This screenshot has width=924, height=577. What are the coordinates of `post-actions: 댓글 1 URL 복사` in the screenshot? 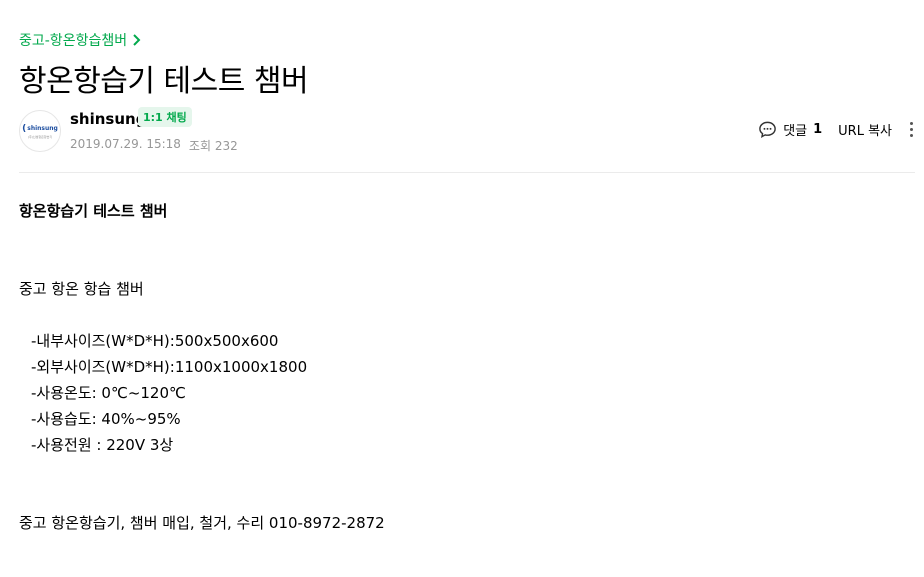 It's located at (836, 129).